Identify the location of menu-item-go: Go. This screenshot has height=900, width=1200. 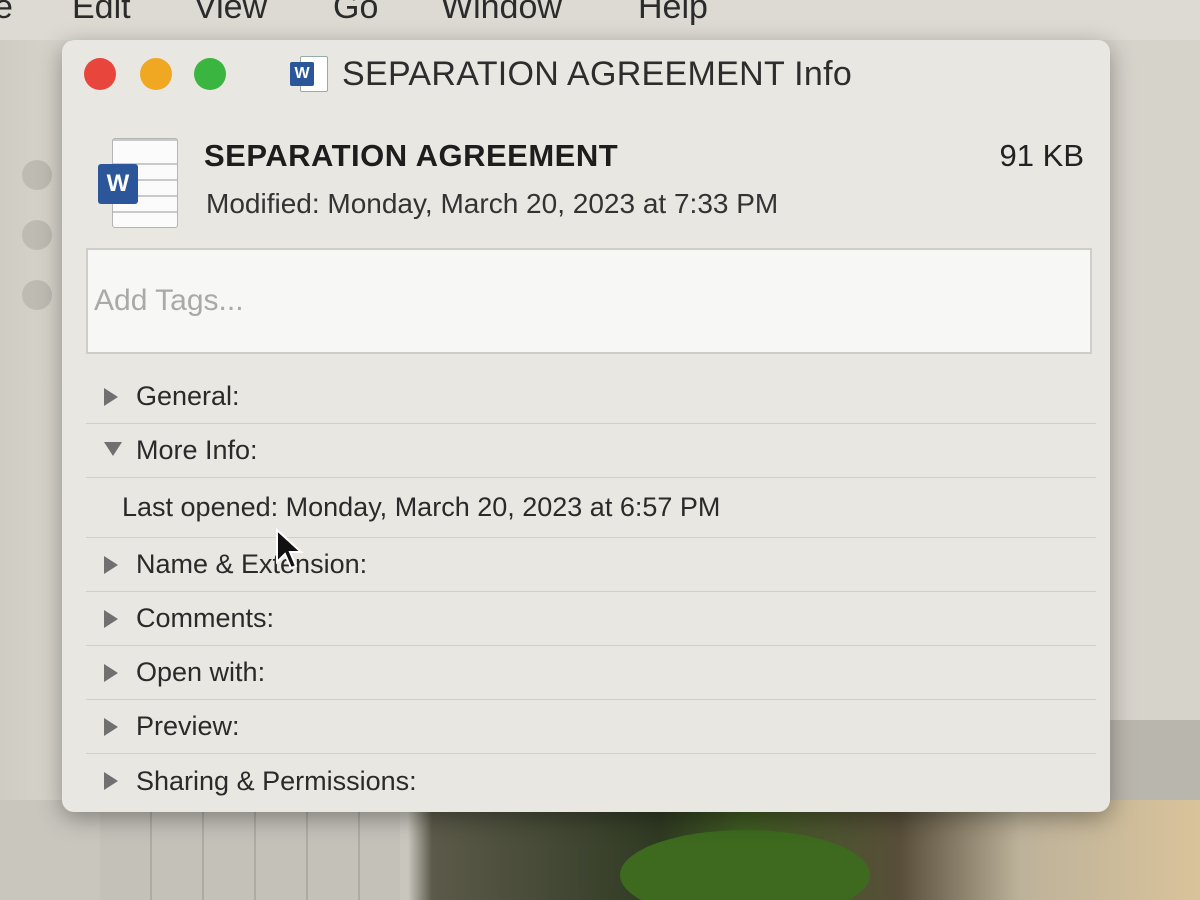
(355, 13).